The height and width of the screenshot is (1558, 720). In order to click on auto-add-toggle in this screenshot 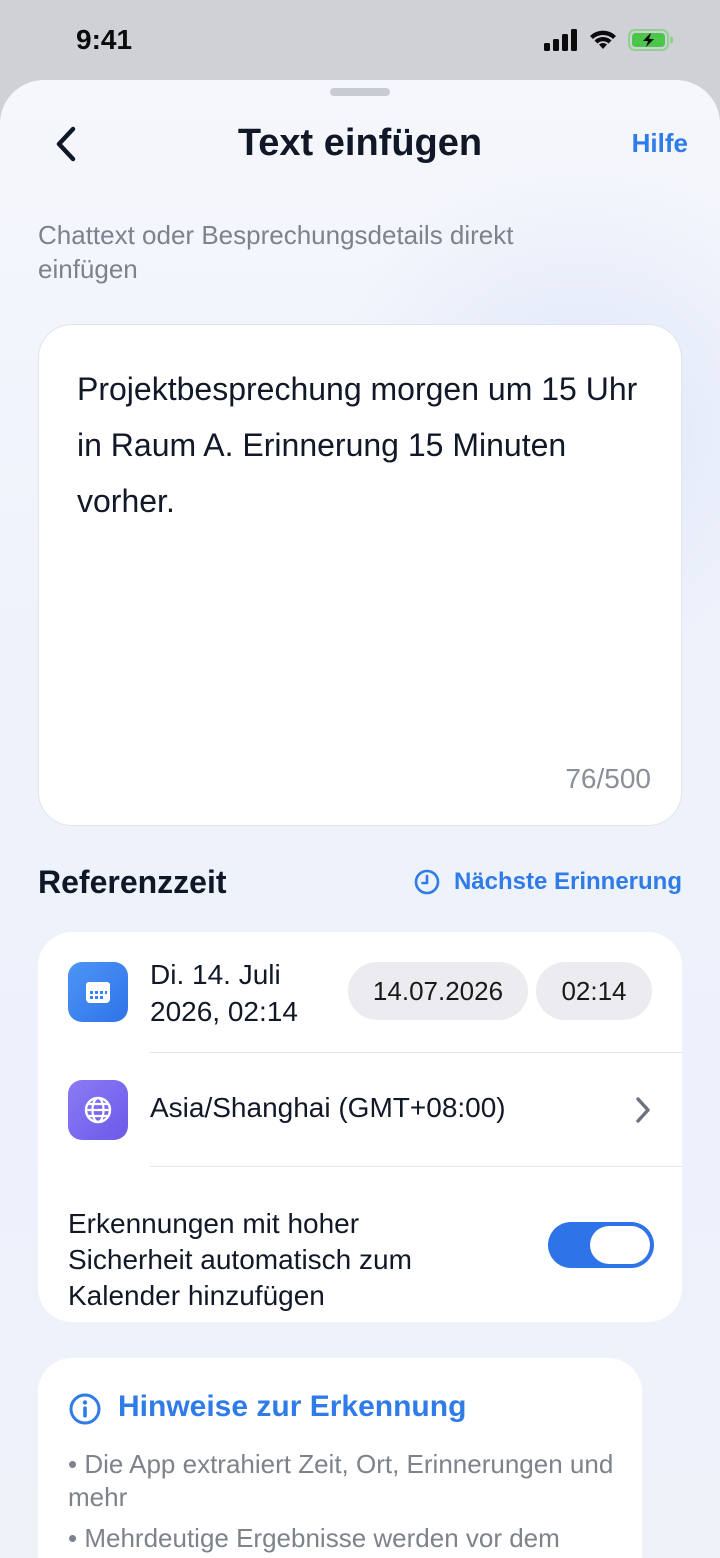, I will do `click(601, 1245)`.